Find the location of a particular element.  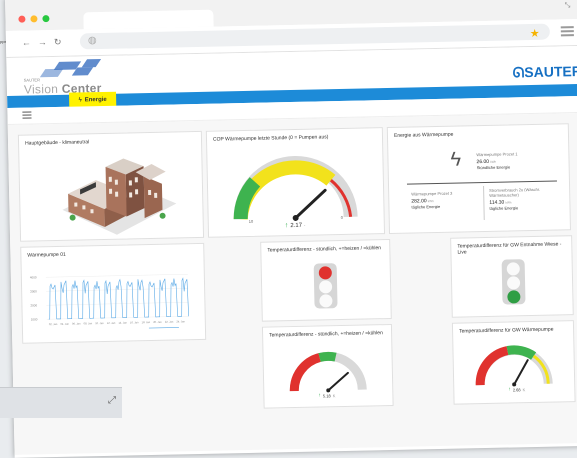

close-window-button is located at coordinates (22, 19).